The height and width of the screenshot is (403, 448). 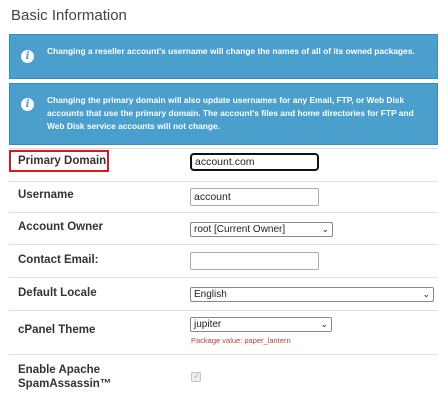 What do you see at coordinates (210, 294) in the screenshot?
I see `default-locale-value: English` at bounding box center [210, 294].